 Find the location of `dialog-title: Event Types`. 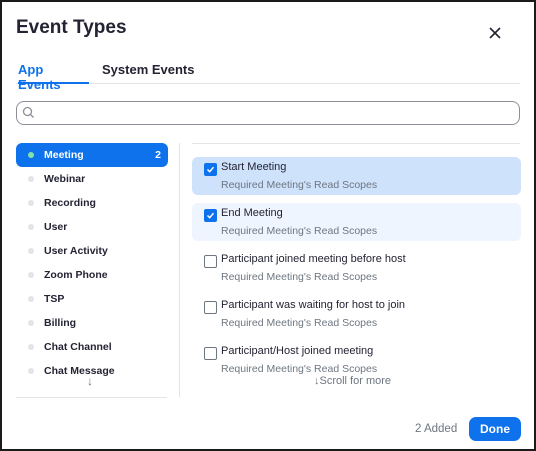

dialog-title: Event Types is located at coordinates (71, 27).